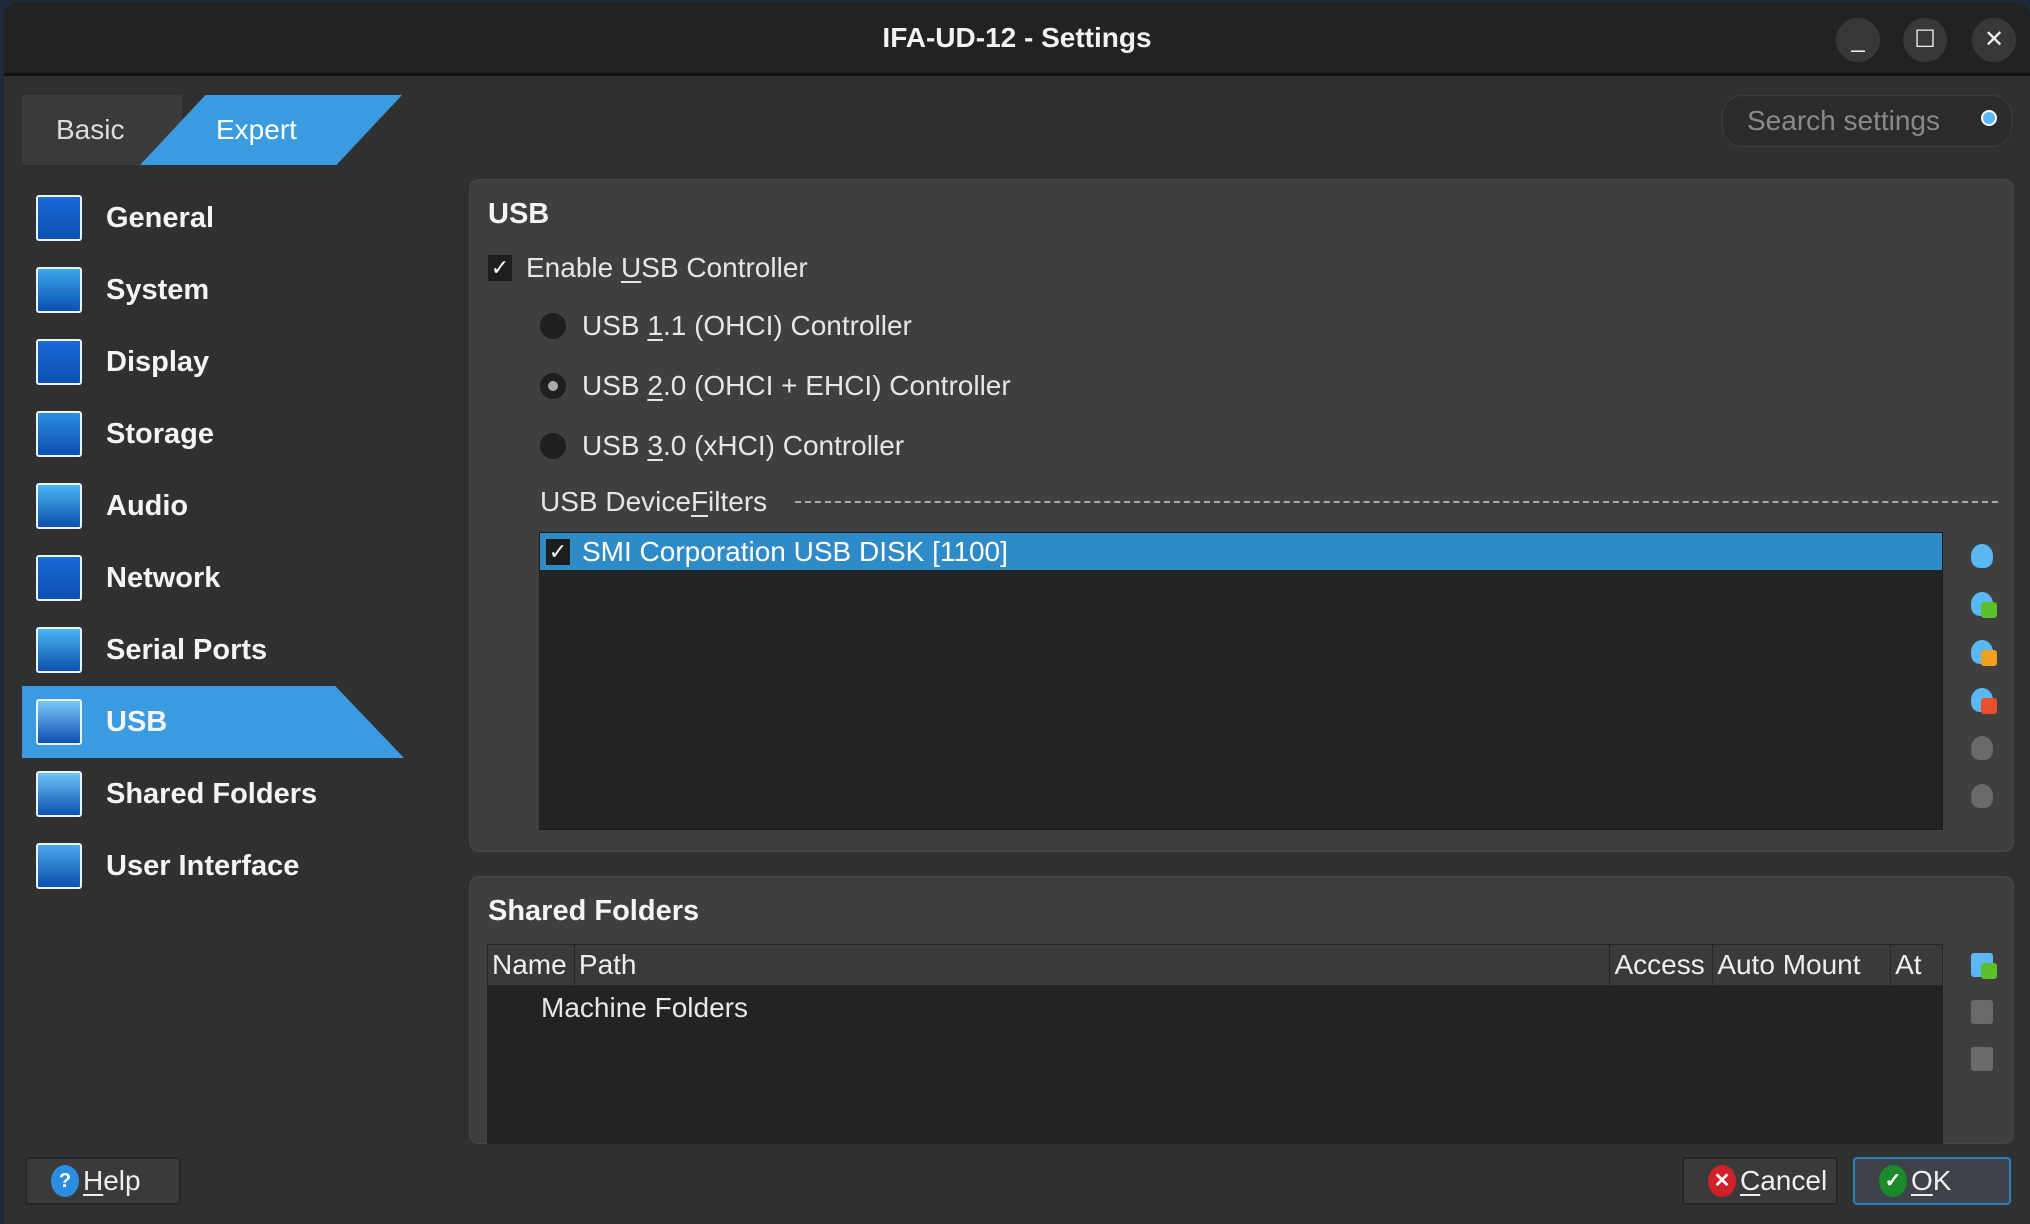 This screenshot has height=1224, width=2030. I want to click on table-header: Name Path Access Auto Mount At, so click(1215, 965).